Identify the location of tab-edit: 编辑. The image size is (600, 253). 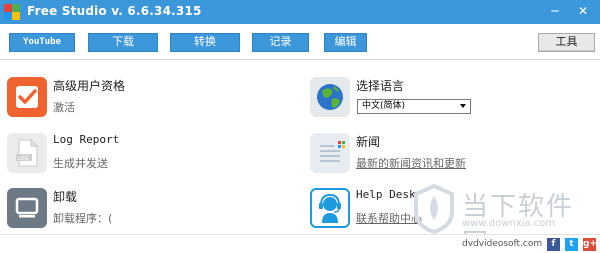
(345, 42).